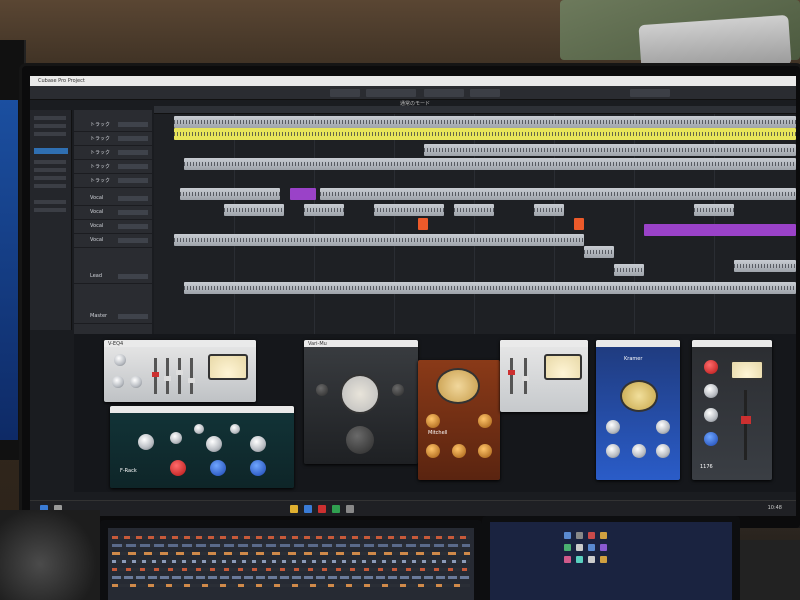  Describe the element at coordinates (361, 402) in the screenshot. I see `plugin-window: Vari-Mu` at that location.